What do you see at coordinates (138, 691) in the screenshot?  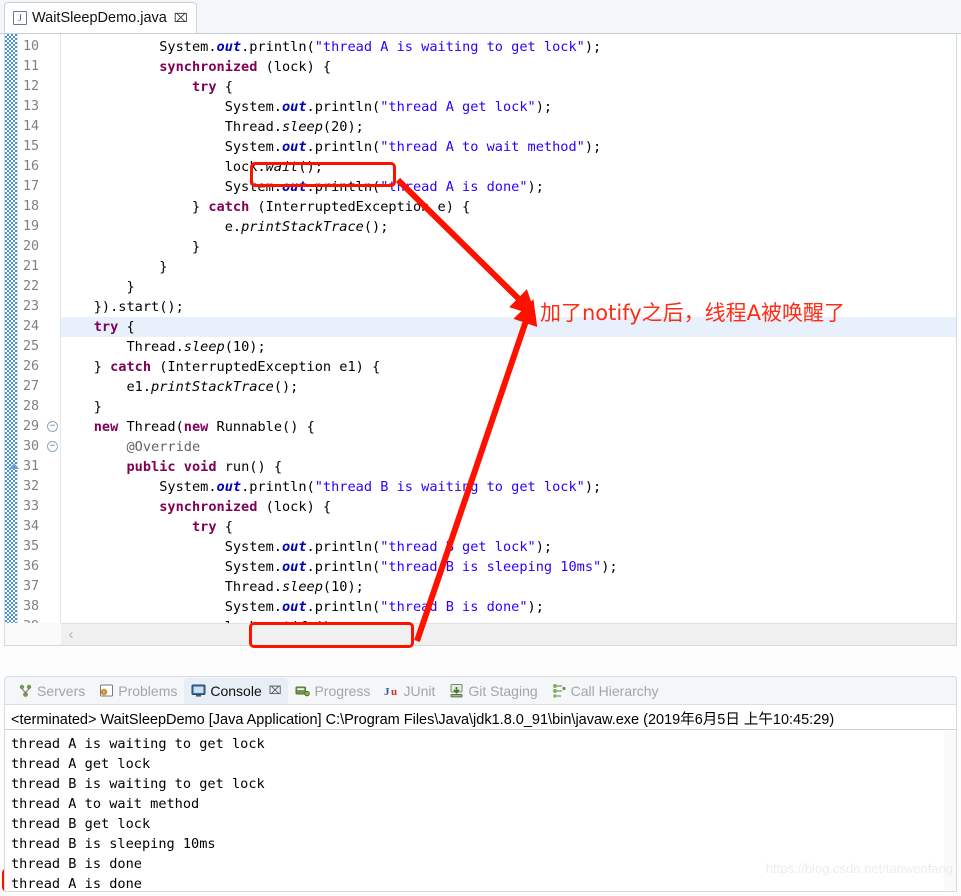 I see `view-tab-problems: ! Problems` at bounding box center [138, 691].